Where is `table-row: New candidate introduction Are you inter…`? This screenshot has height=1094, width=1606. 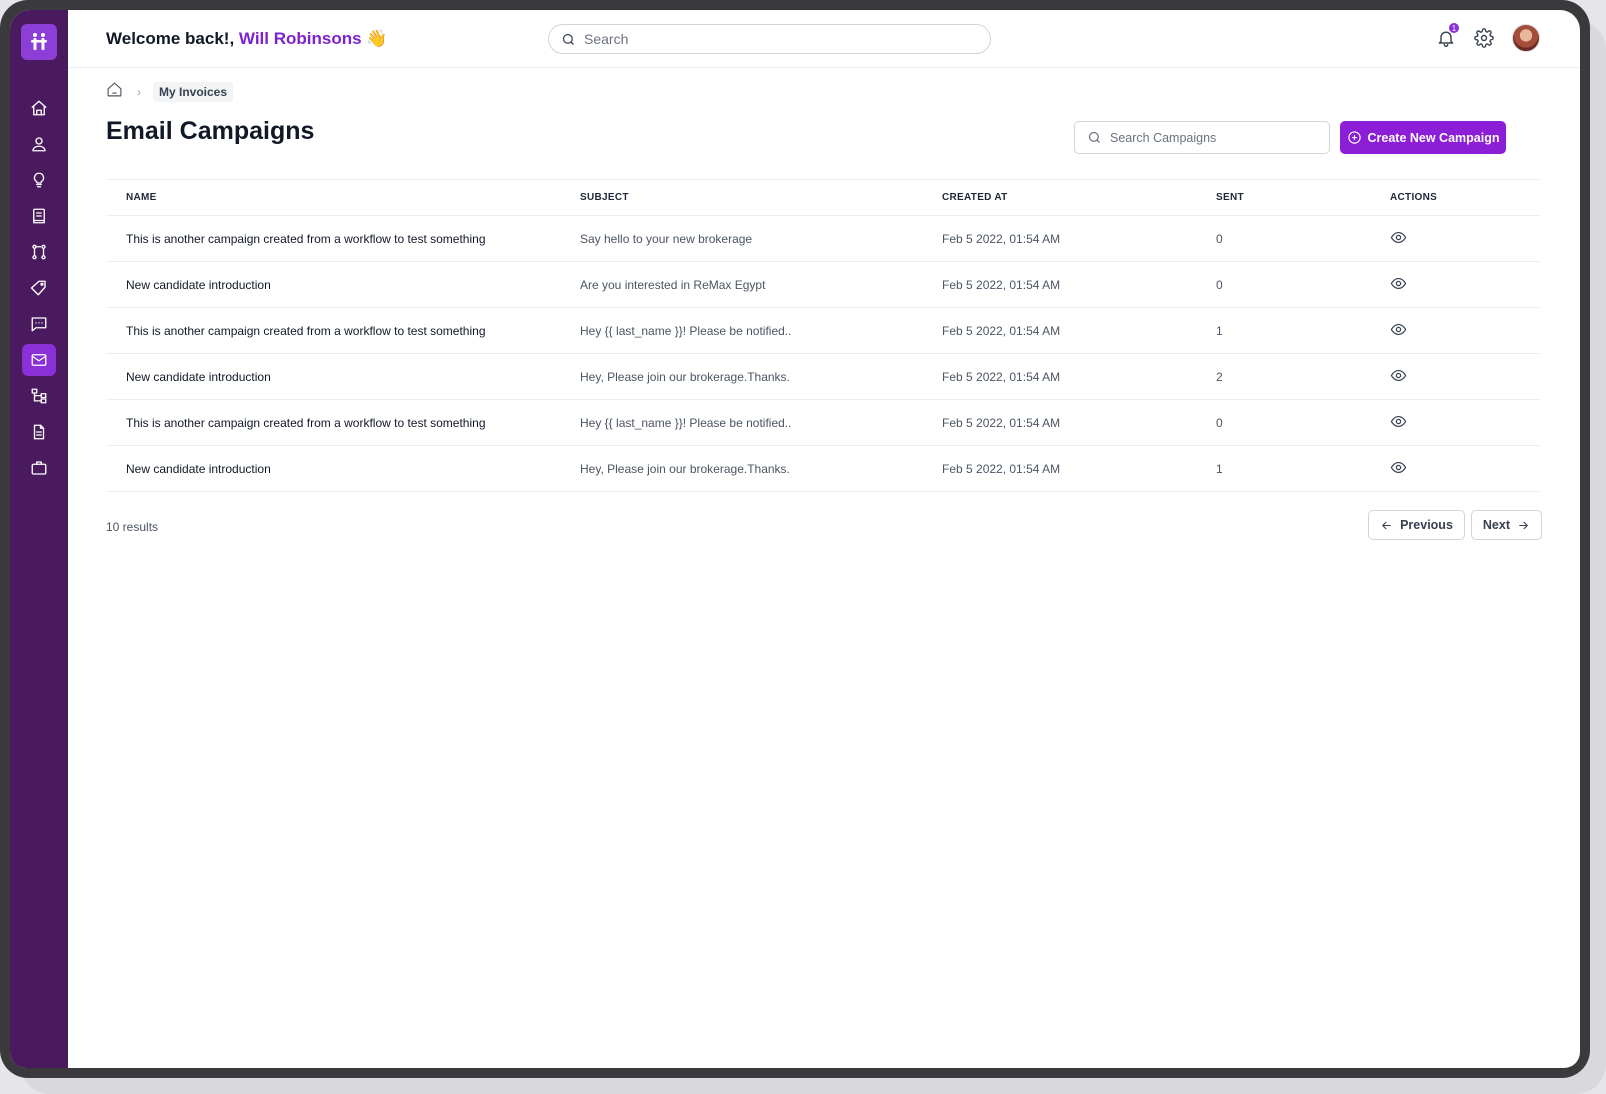 table-row: New candidate introduction Are you inter… is located at coordinates (823, 284).